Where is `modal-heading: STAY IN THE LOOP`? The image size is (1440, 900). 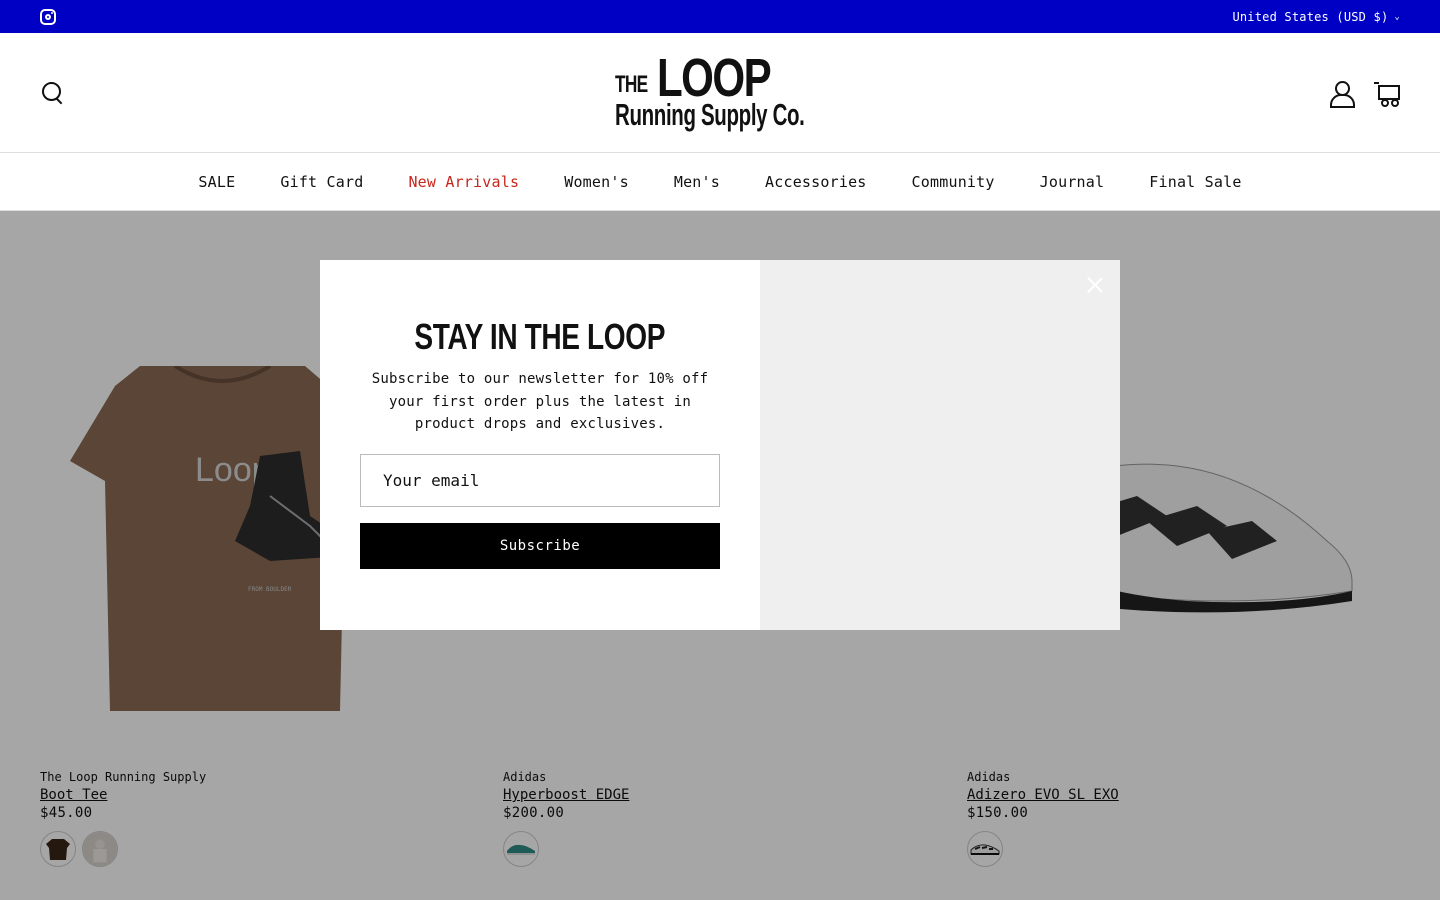 modal-heading: STAY IN THE LOOP is located at coordinates (540, 336).